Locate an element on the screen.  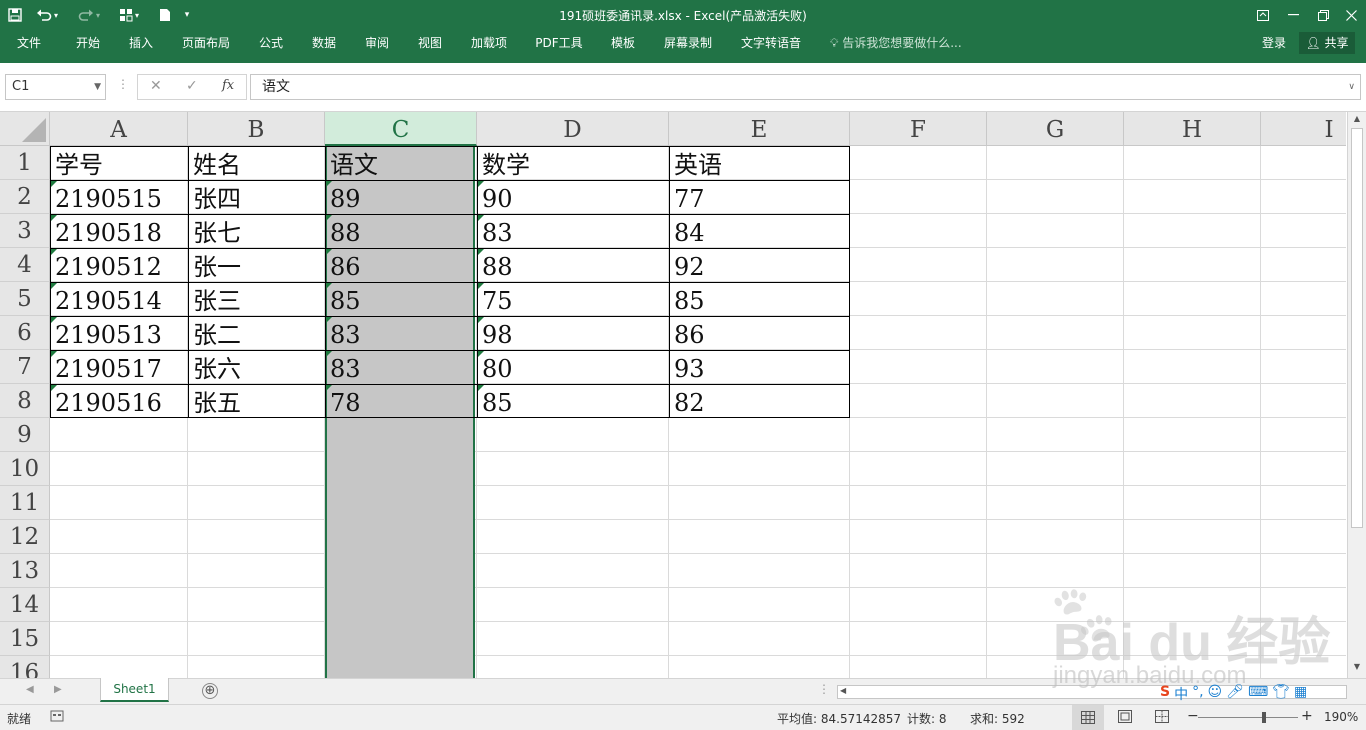
tab-text-to-speech: 文字转语音 is located at coordinates (771, 43).